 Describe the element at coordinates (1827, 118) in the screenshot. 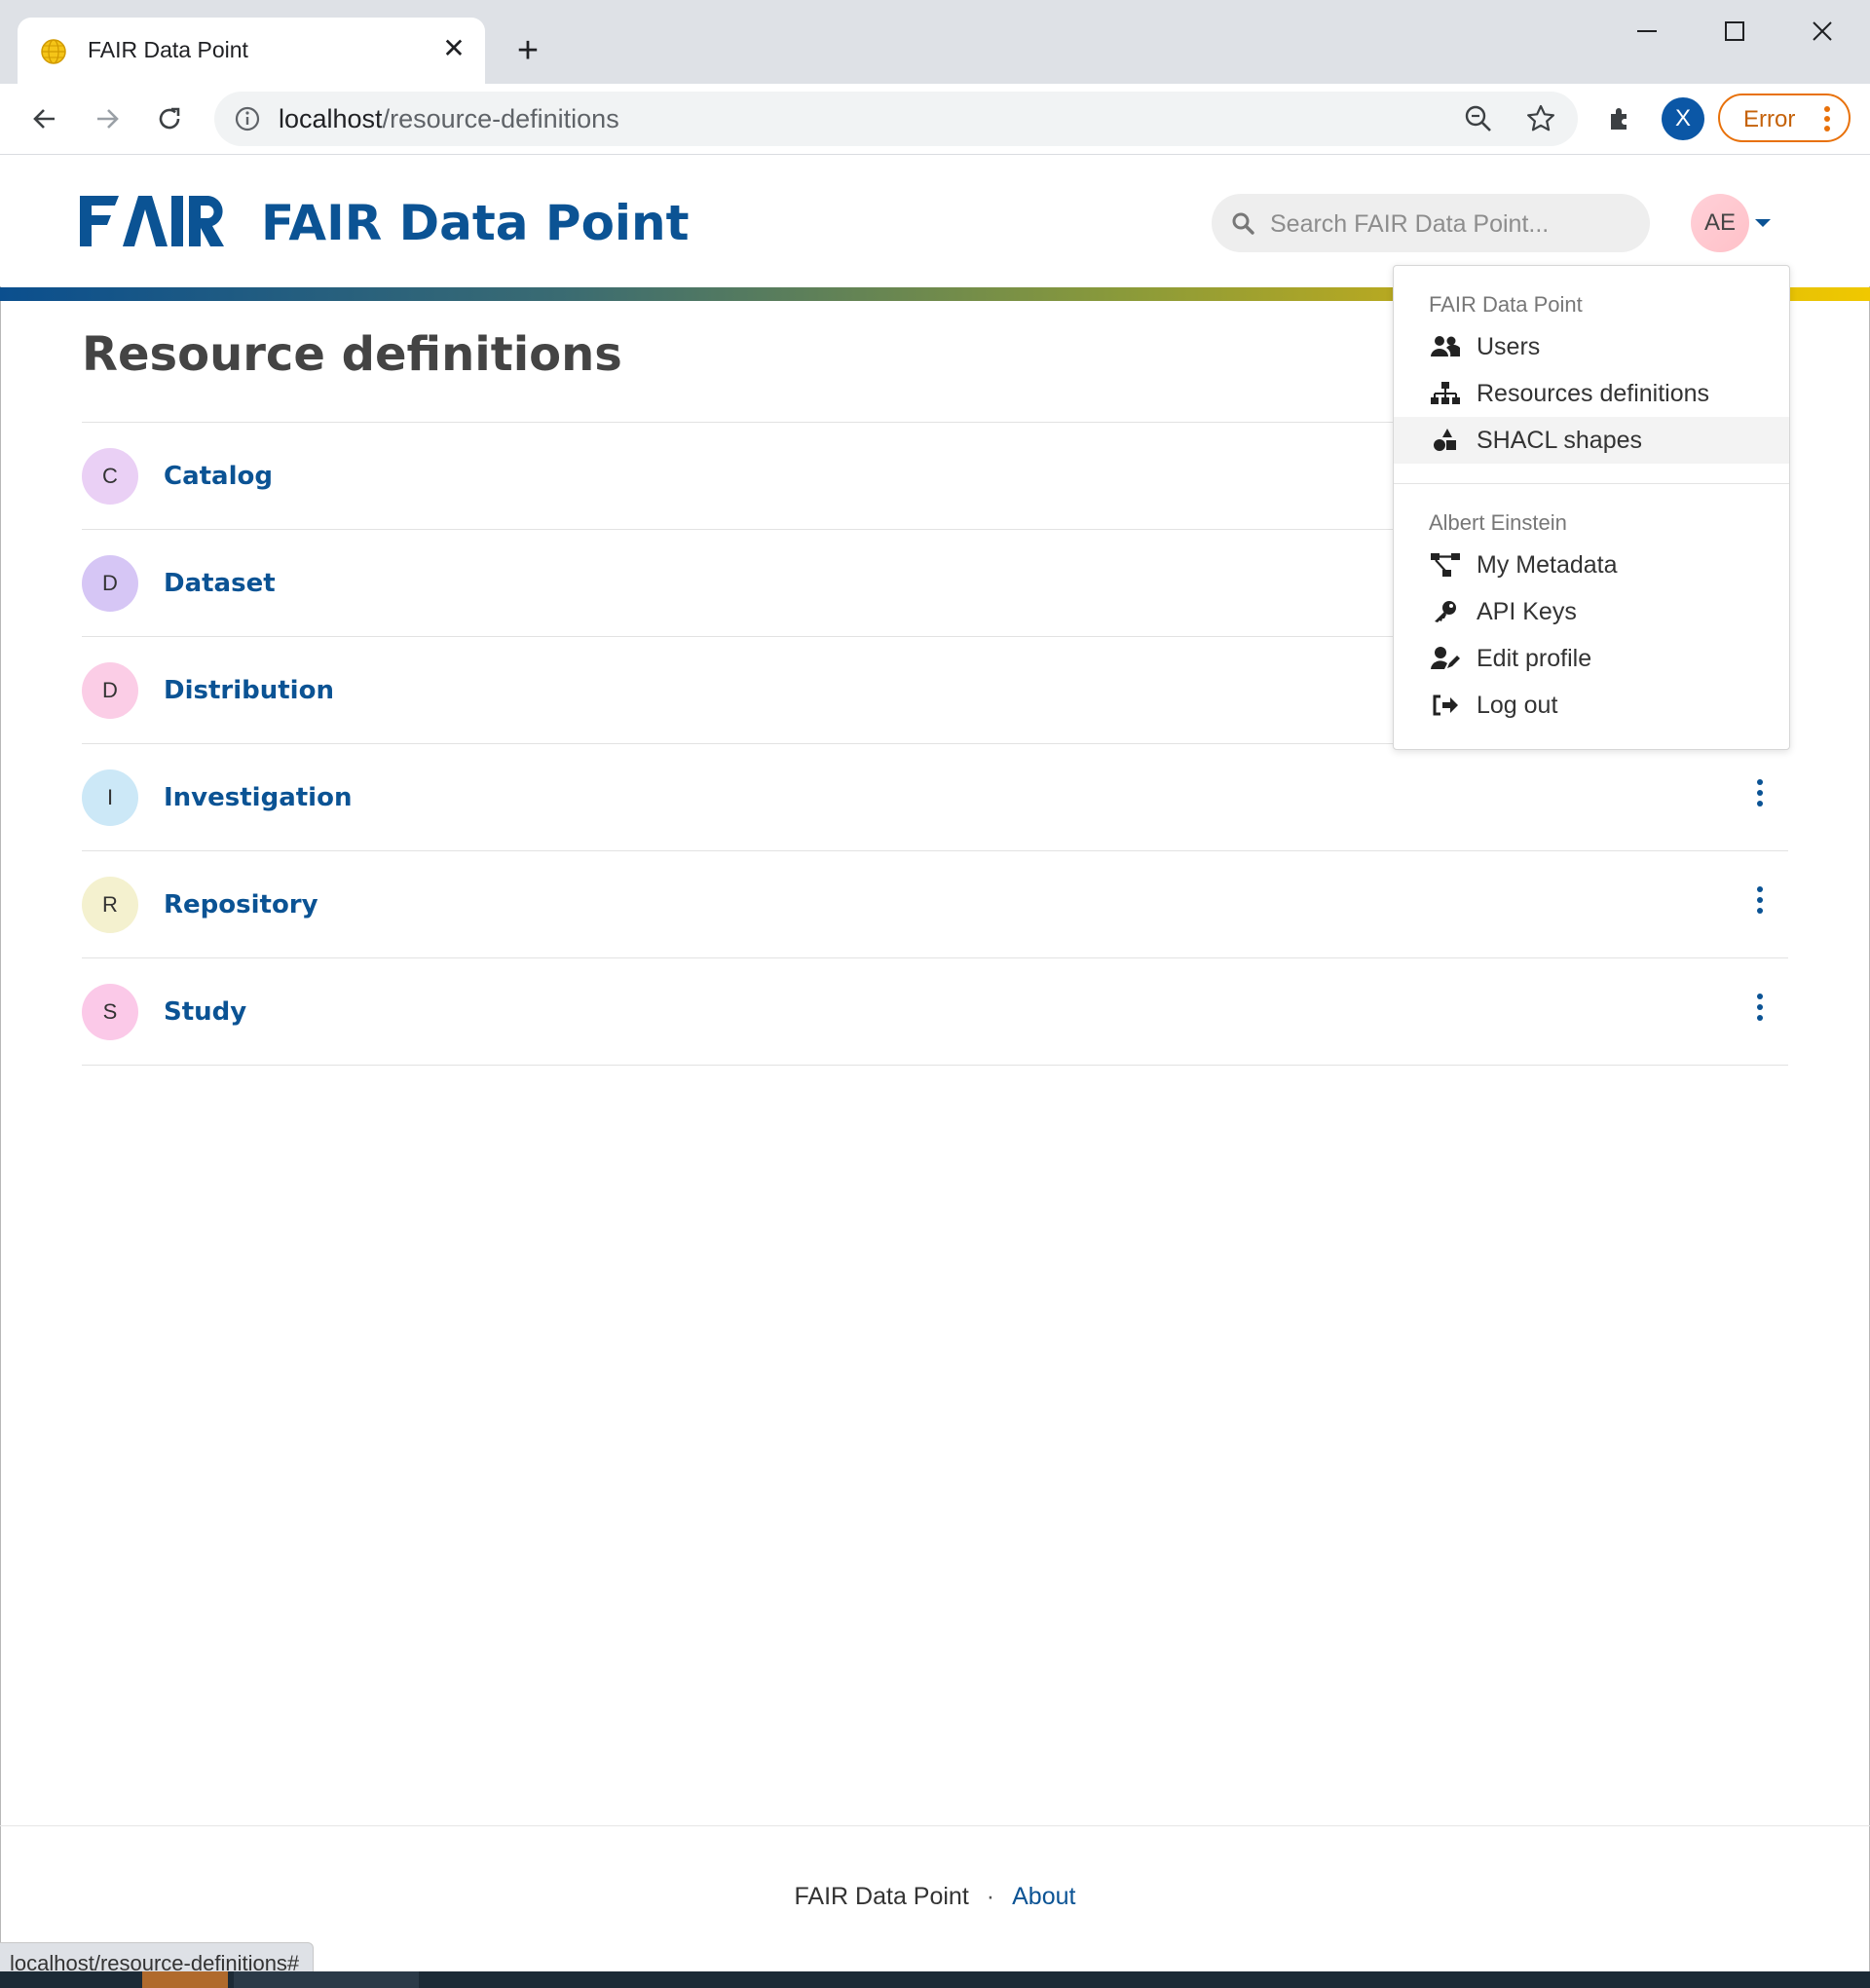

I see `kebab-menu-icon` at that location.